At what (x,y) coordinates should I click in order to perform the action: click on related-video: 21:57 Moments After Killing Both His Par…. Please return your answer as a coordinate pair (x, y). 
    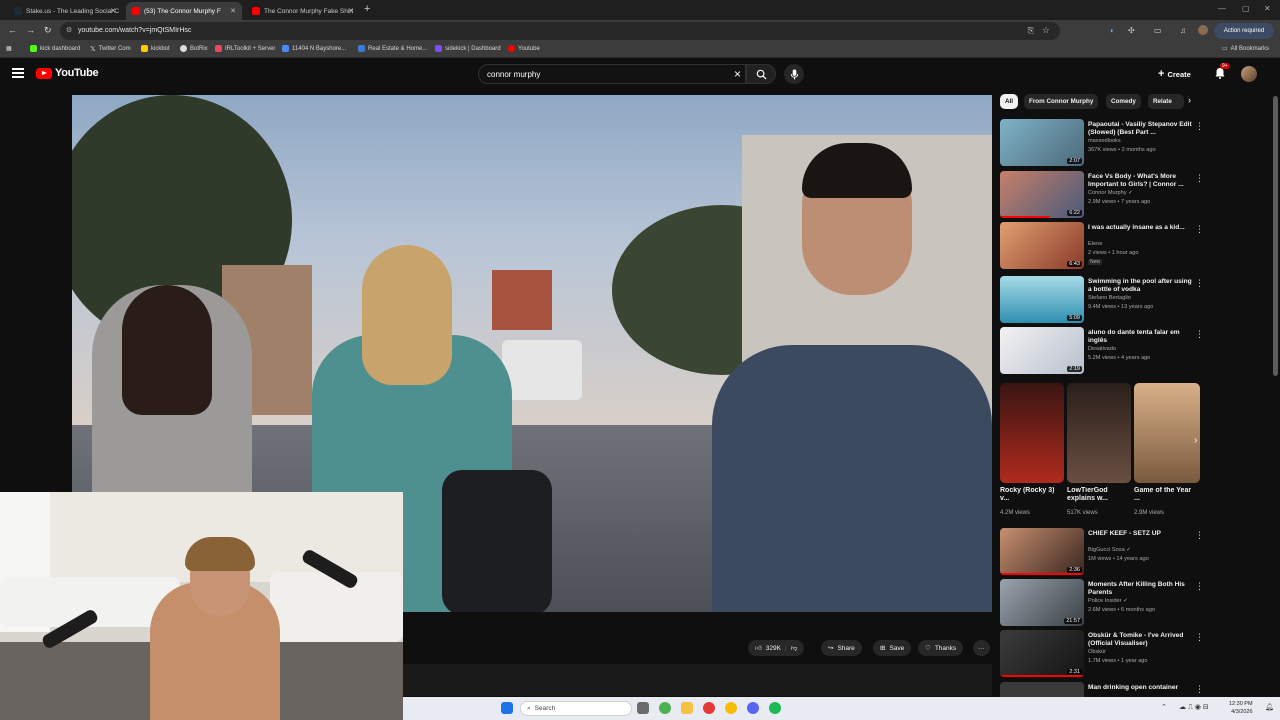
    Looking at the image, I should click on (1105, 604).